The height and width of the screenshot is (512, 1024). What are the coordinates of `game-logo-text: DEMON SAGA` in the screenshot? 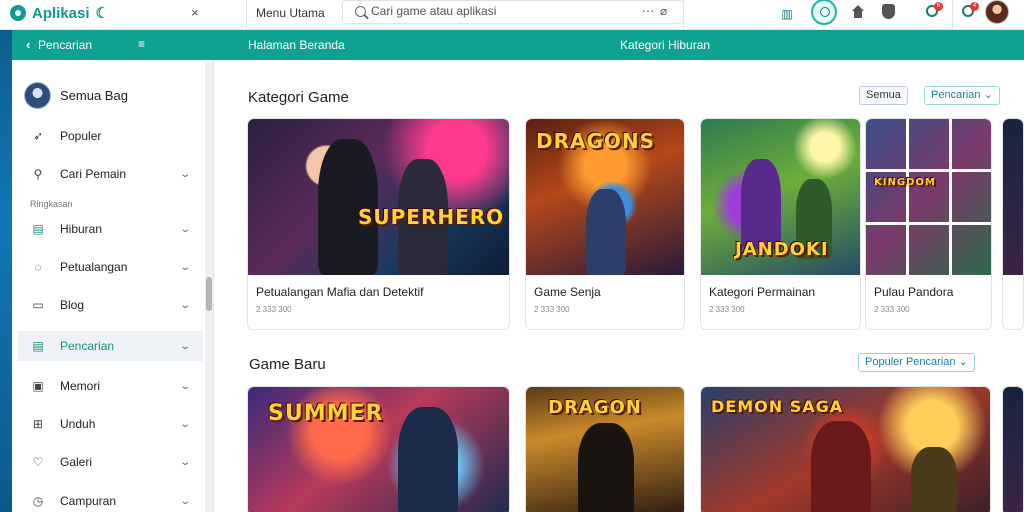 It's located at (777, 406).